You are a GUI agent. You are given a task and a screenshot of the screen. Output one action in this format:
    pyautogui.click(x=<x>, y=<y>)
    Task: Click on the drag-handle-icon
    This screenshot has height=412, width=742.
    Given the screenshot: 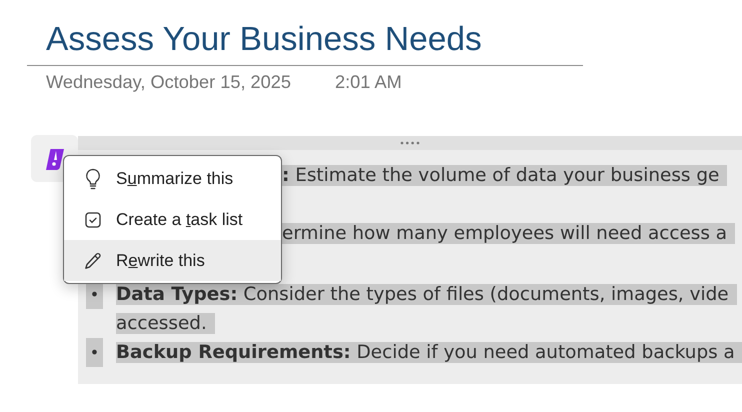 What is the action you would take?
    pyautogui.click(x=410, y=143)
    